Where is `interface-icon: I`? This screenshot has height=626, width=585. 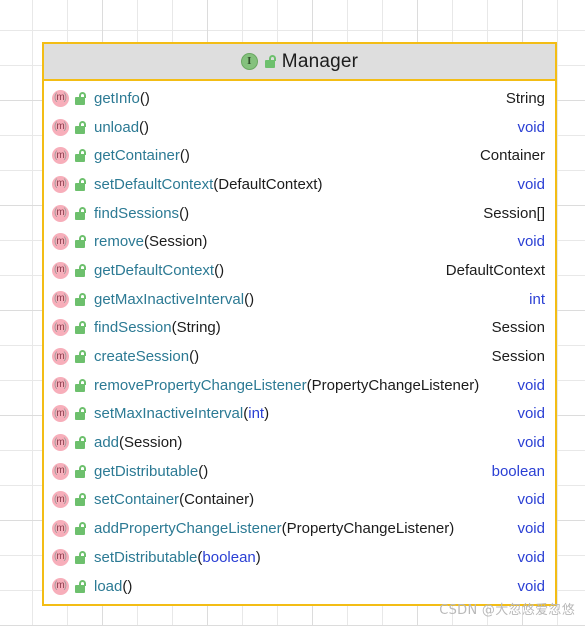 interface-icon: I is located at coordinates (249, 61).